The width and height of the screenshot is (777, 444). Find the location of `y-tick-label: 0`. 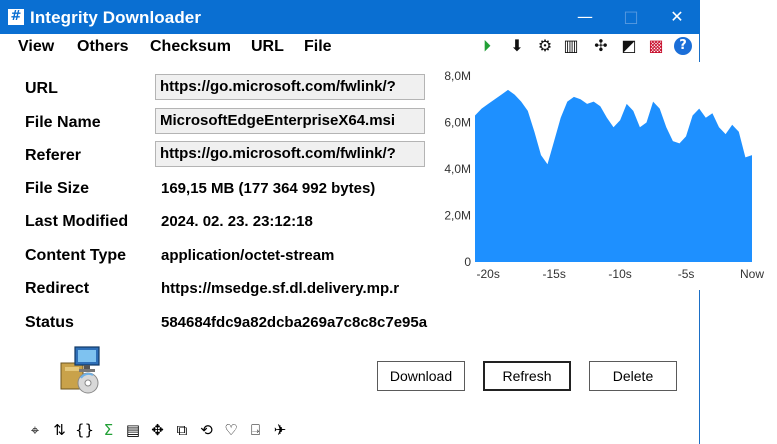

y-tick-label: 0 is located at coordinates (467, 262).